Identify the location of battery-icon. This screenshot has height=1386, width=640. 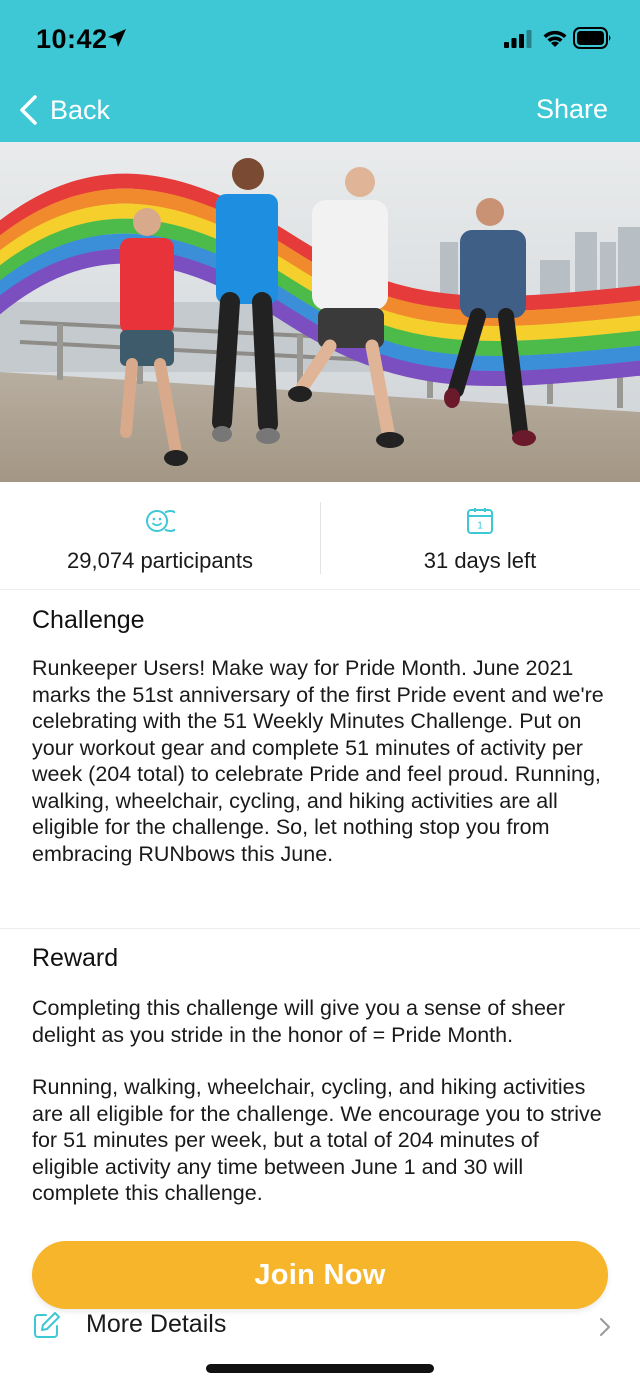
(592, 38).